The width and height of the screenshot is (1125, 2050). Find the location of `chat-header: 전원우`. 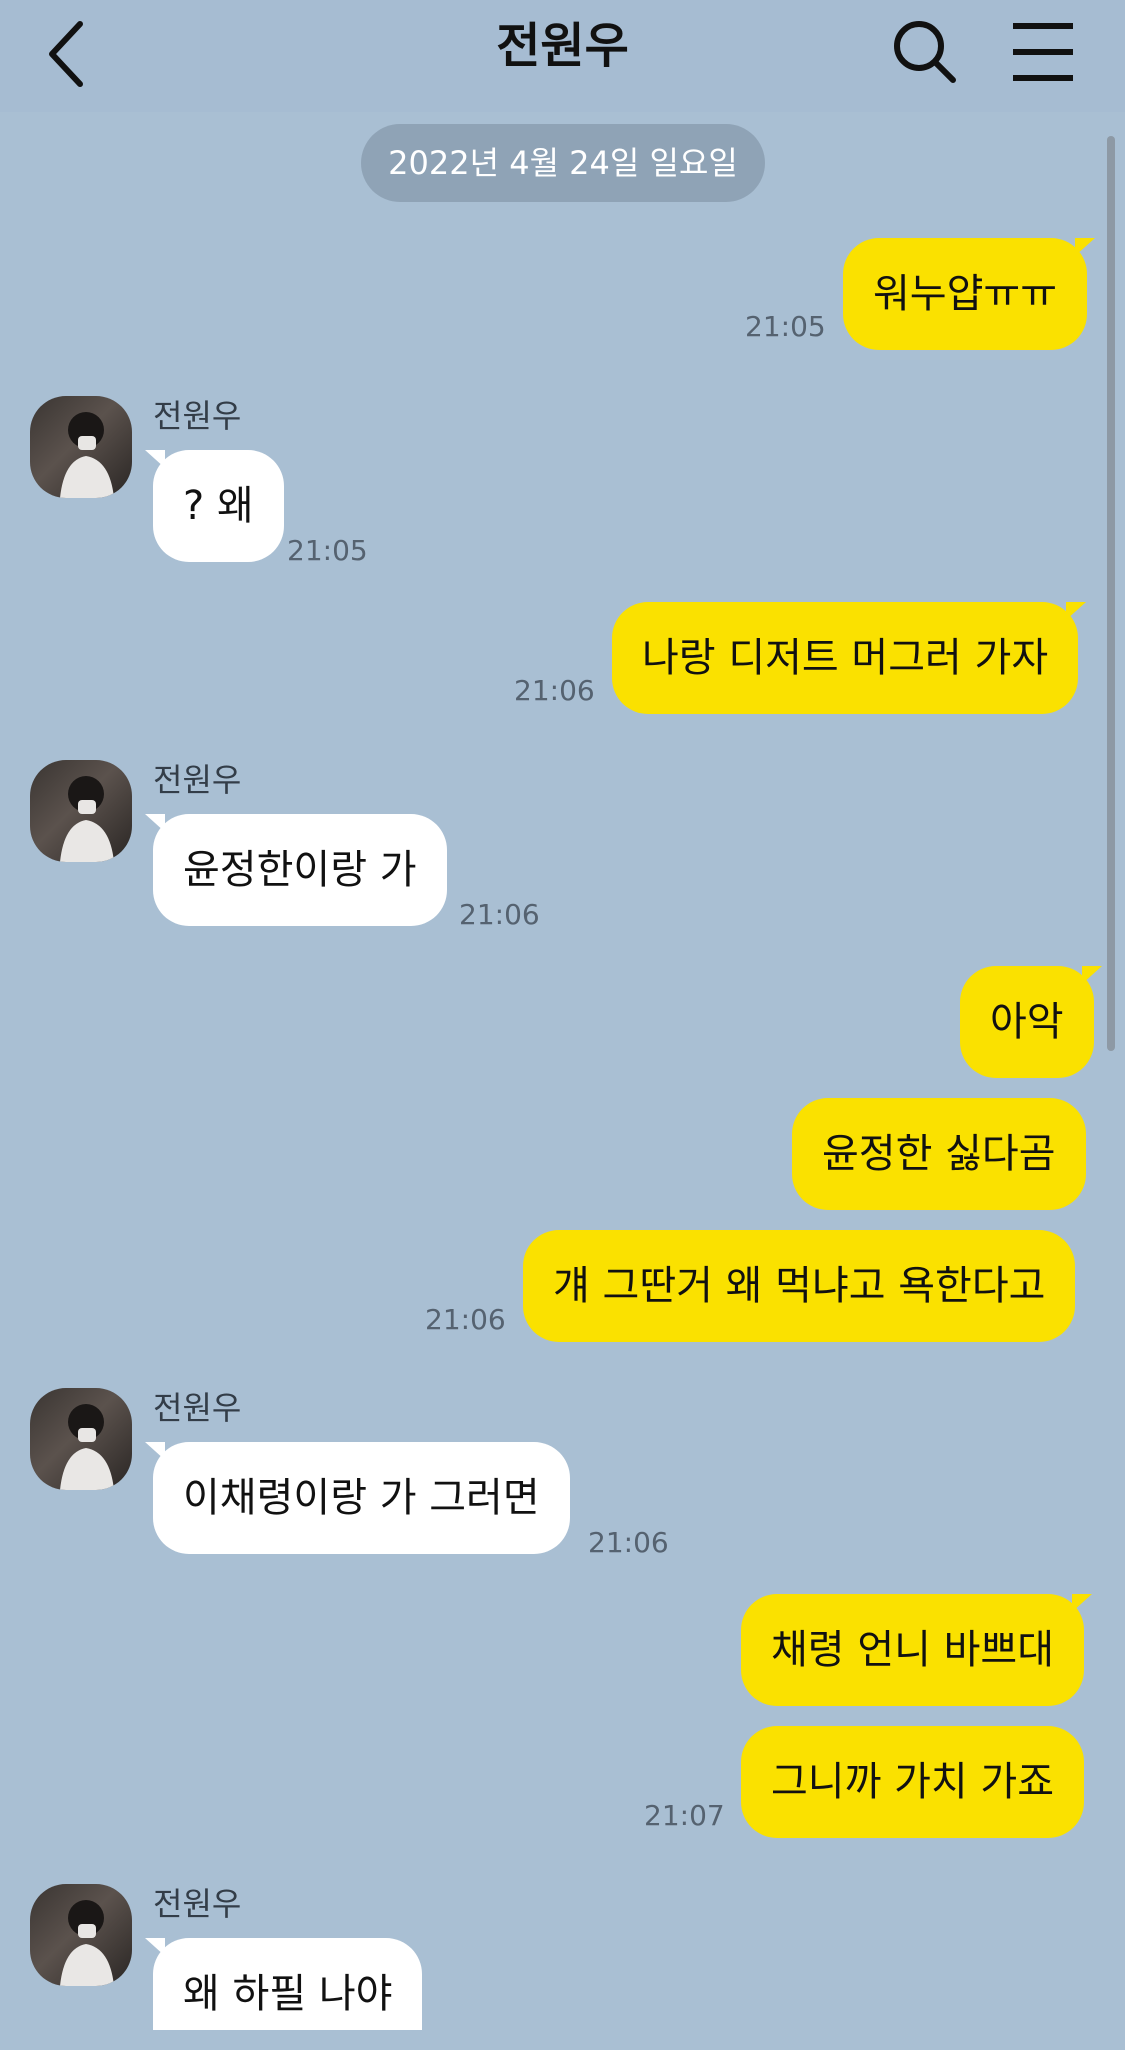

chat-header: 전원우 is located at coordinates (562, 56).